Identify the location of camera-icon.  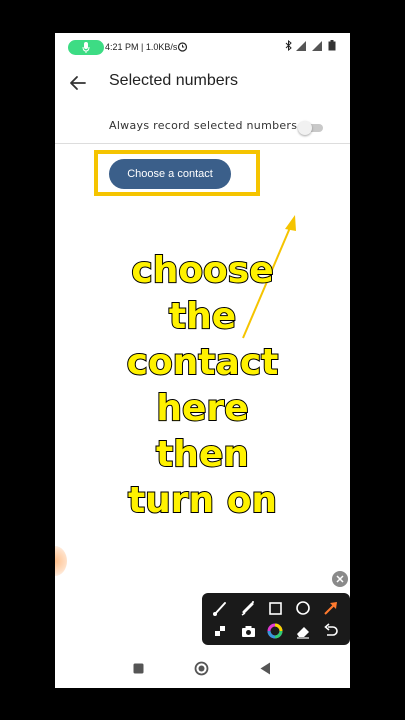
(248, 631).